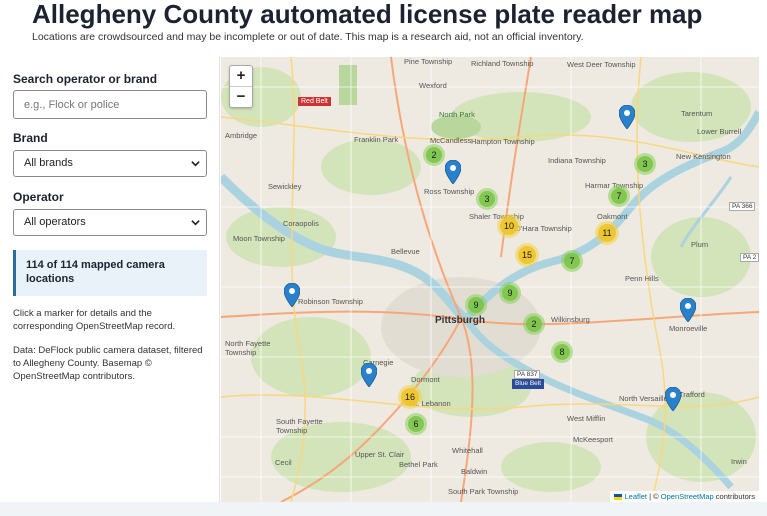 Image resolution: width=767 pixels, height=516 pixels. I want to click on brand-select: All brands, so click(110, 163).